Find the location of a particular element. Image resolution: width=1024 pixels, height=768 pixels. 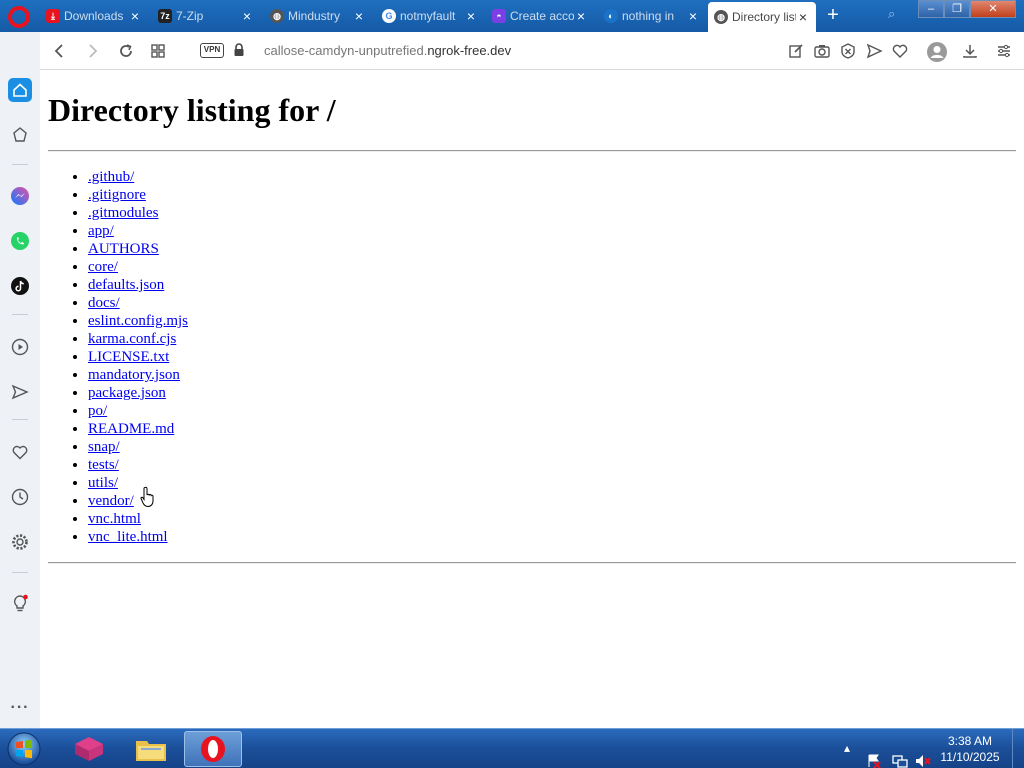

window-controls: – ❐ ✕ is located at coordinates (967, 9).